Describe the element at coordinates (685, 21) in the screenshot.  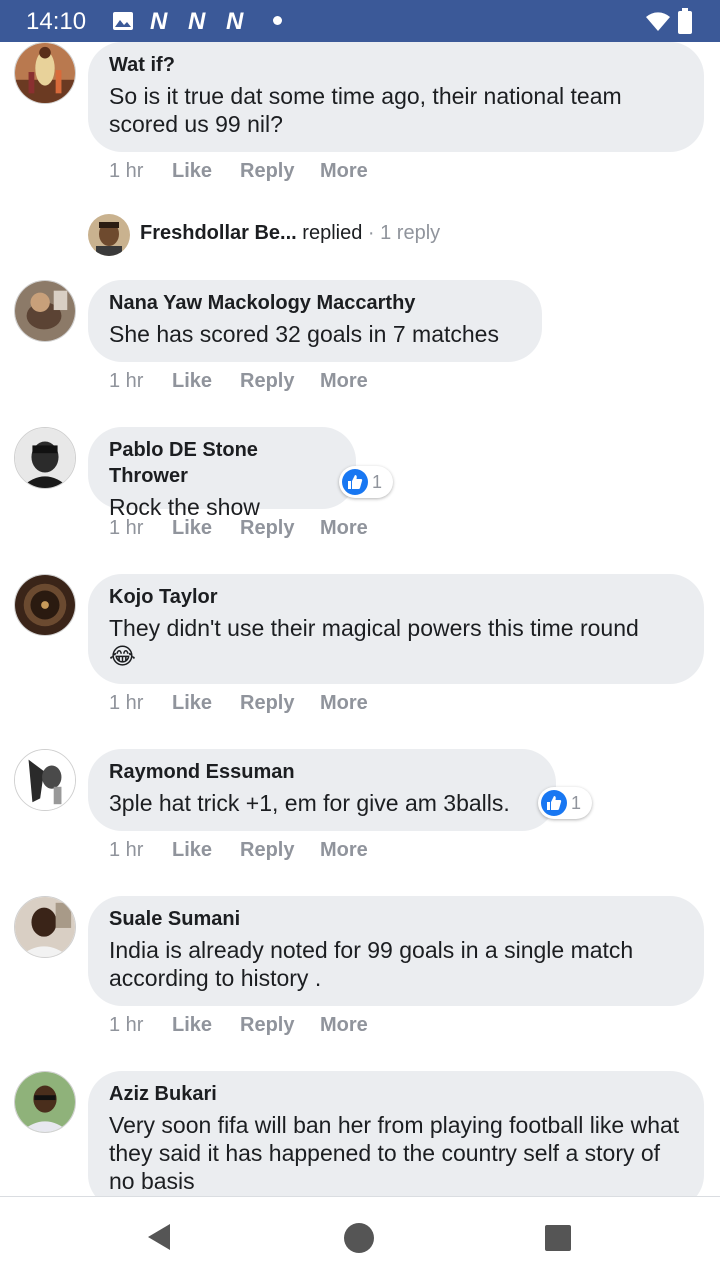
I see `battery-icon` at that location.